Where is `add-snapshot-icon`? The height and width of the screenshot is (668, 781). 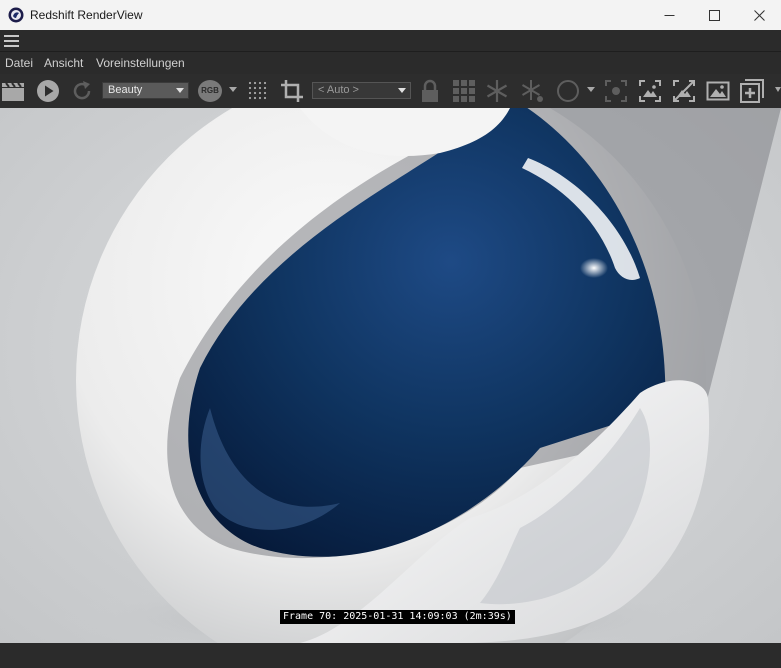 add-snapshot-icon is located at coordinates (752, 91).